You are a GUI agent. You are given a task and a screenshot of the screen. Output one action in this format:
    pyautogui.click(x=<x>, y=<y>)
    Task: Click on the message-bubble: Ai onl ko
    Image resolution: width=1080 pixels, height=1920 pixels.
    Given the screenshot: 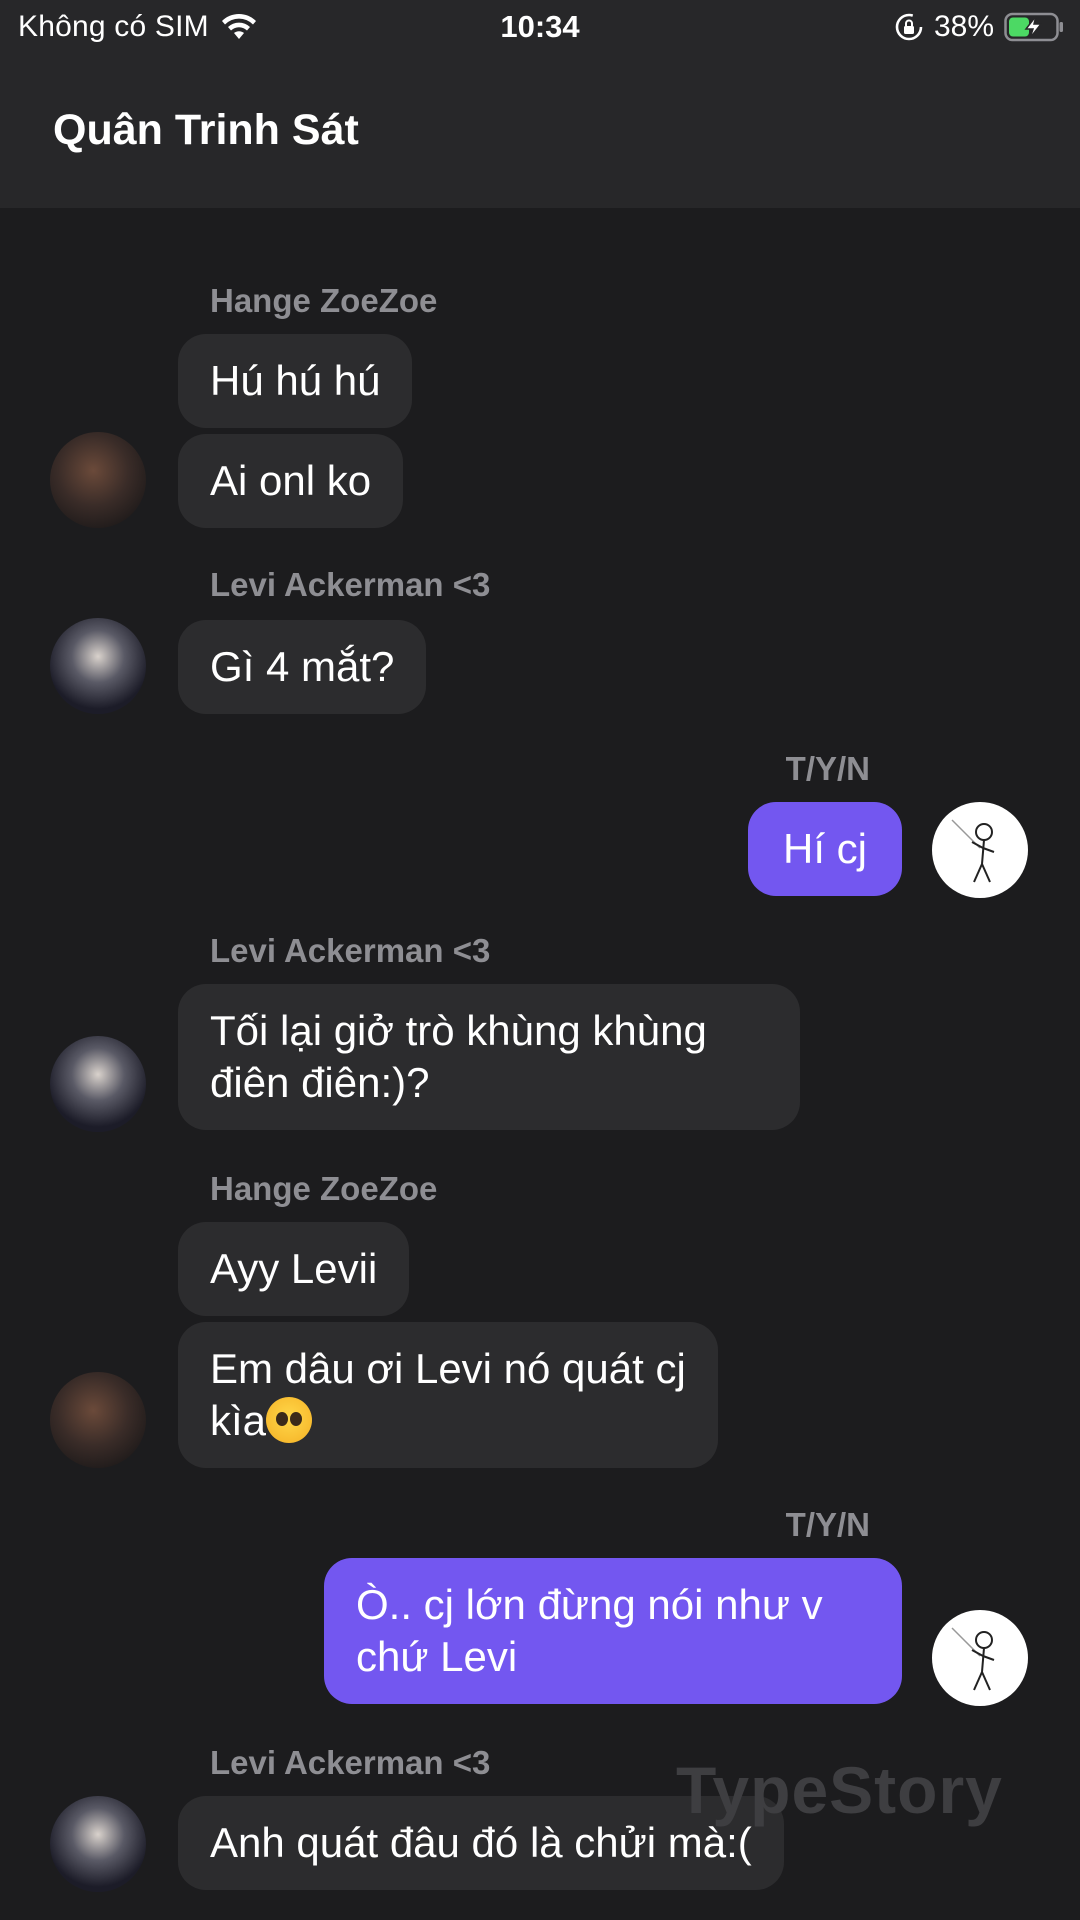 What is the action you would take?
    pyautogui.click(x=291, y=481)
    